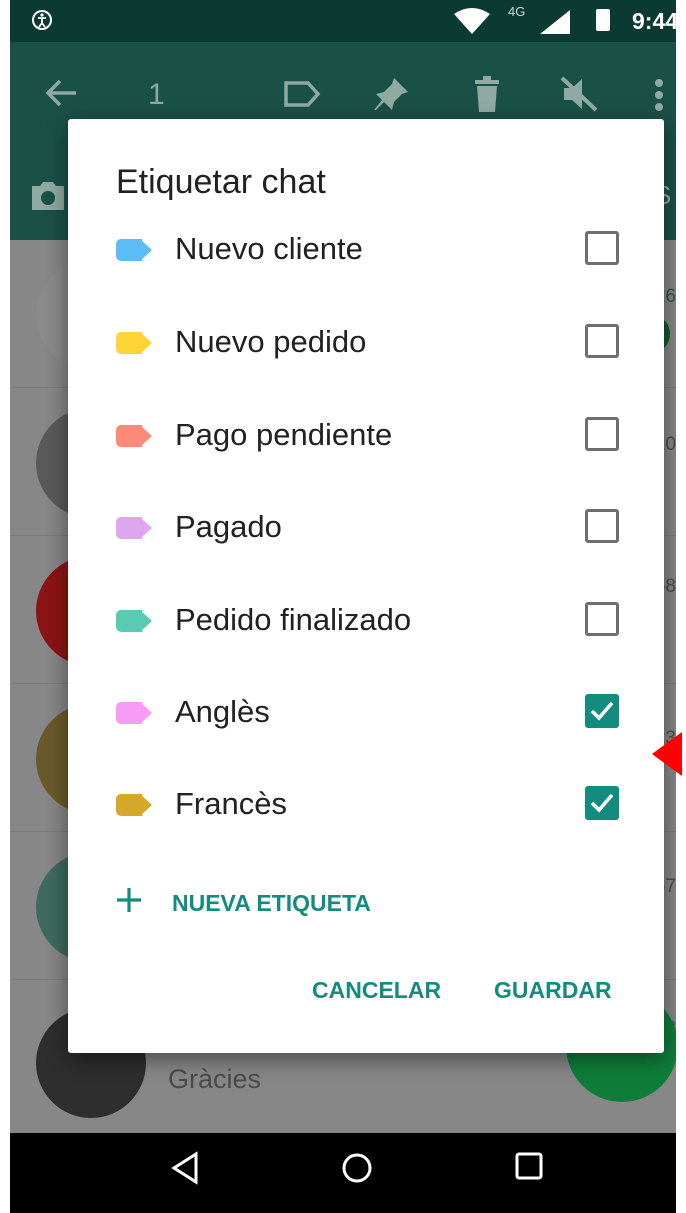  Describe the element at coordinates (231, 803) in the screenshot. I see `label-name: Francès` at that location.